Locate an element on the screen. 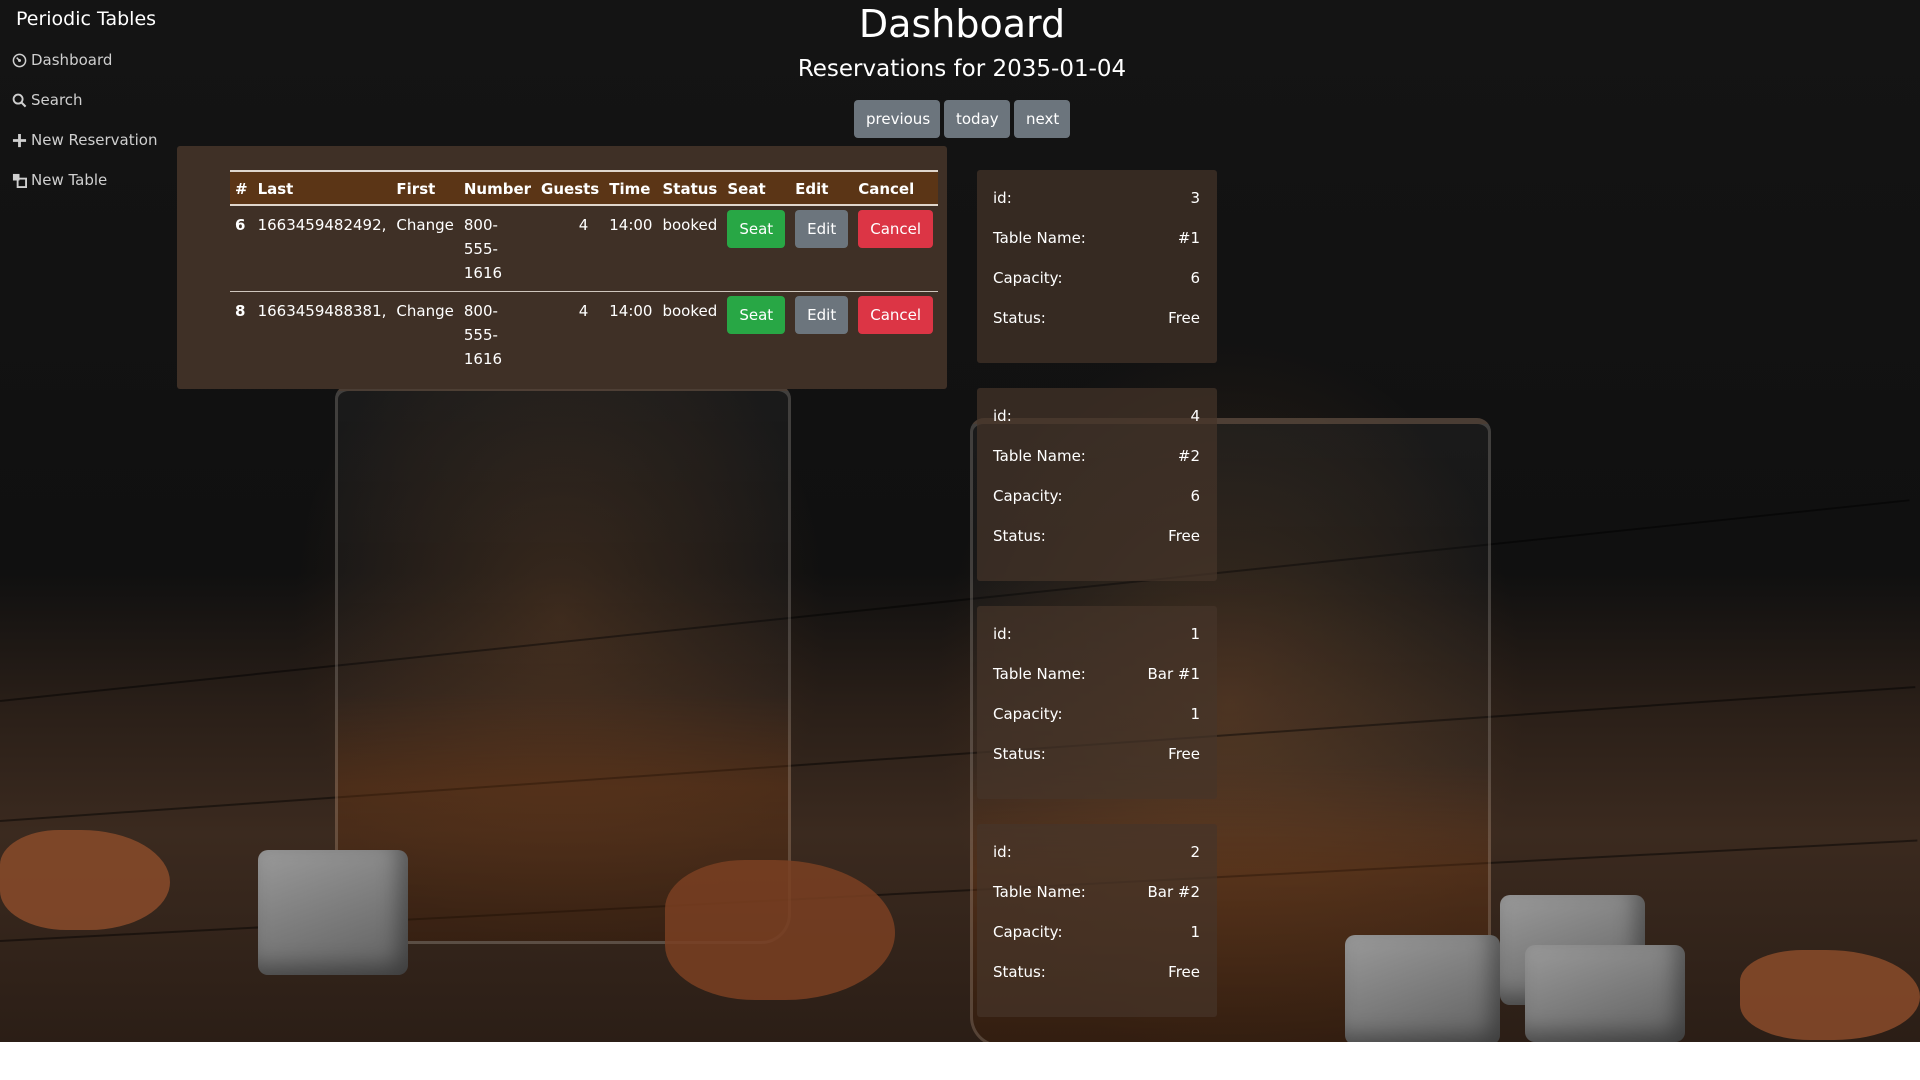  column-header: Time is located at coordinates (630, 189).